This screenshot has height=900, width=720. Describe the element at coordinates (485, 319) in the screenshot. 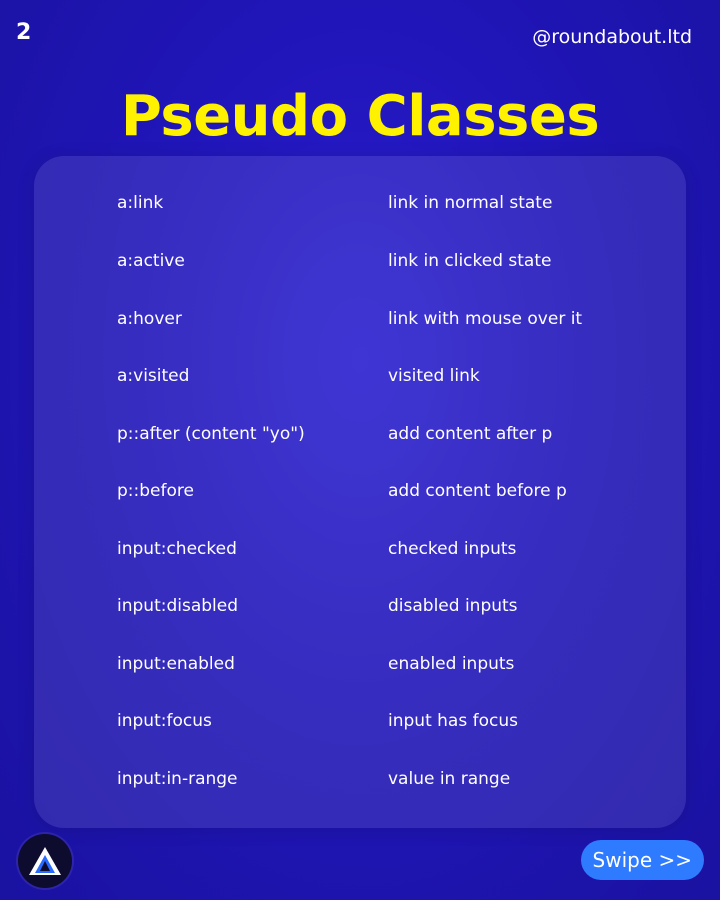

I see `description-cell: link with mouse over it` at that location.